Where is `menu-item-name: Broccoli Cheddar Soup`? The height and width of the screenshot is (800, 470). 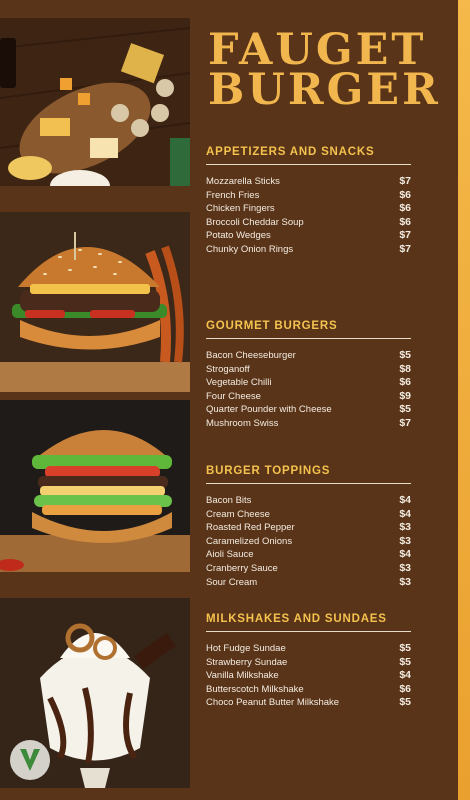 menu-item-name: Broccoli Cheddar Soup is located at coordinates (255, 222).